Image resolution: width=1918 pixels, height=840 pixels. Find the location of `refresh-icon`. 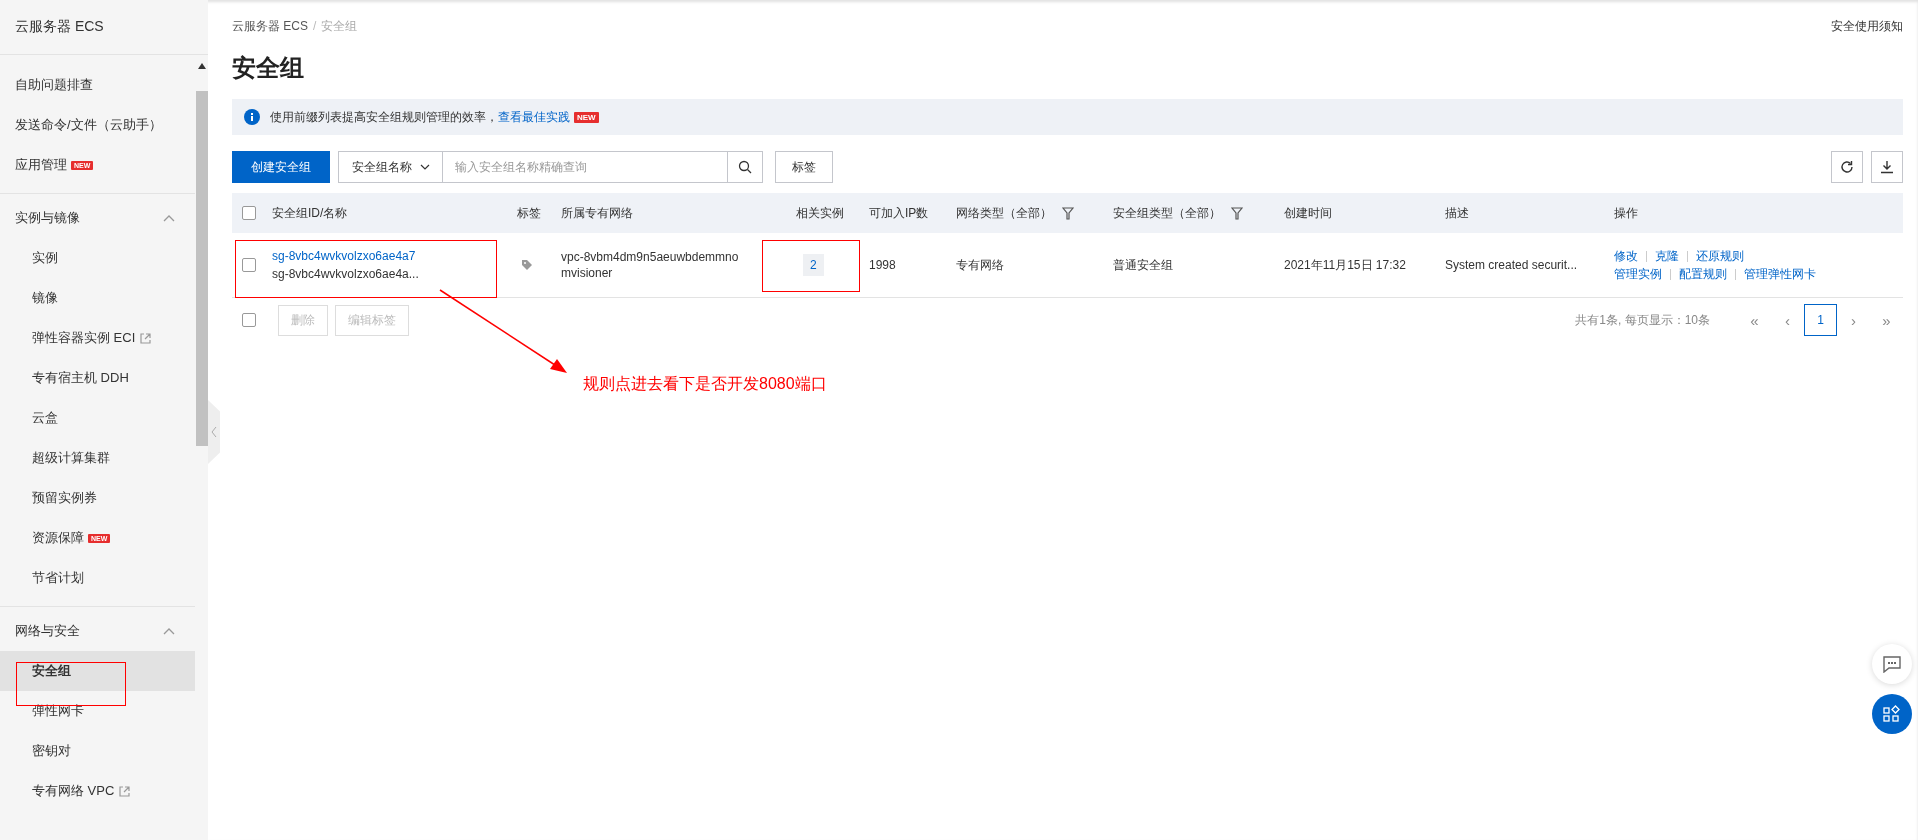

refresh-icon is located at coordinates (1847, 167).